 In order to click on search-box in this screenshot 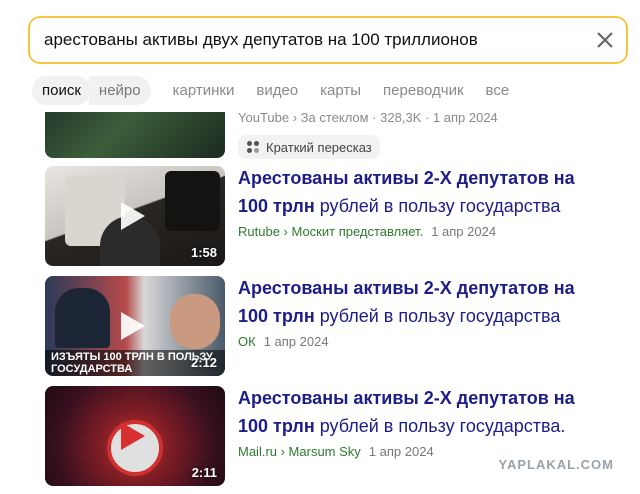, I will do `click(328, 40)`.